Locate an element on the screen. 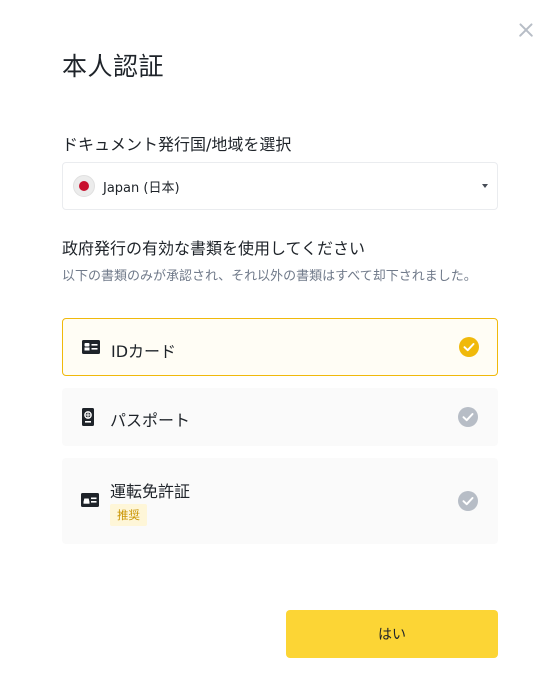 The image size is (560, 676). document-option-driver-license: 運転免許証 推奨 is located at coordinates (280, 501).